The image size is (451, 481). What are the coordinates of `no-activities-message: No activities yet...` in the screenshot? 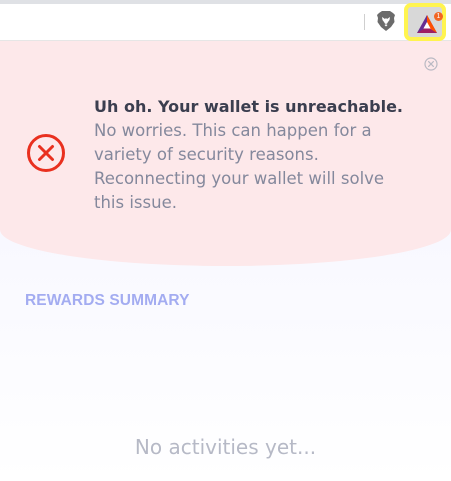 It's located at (225, 447).